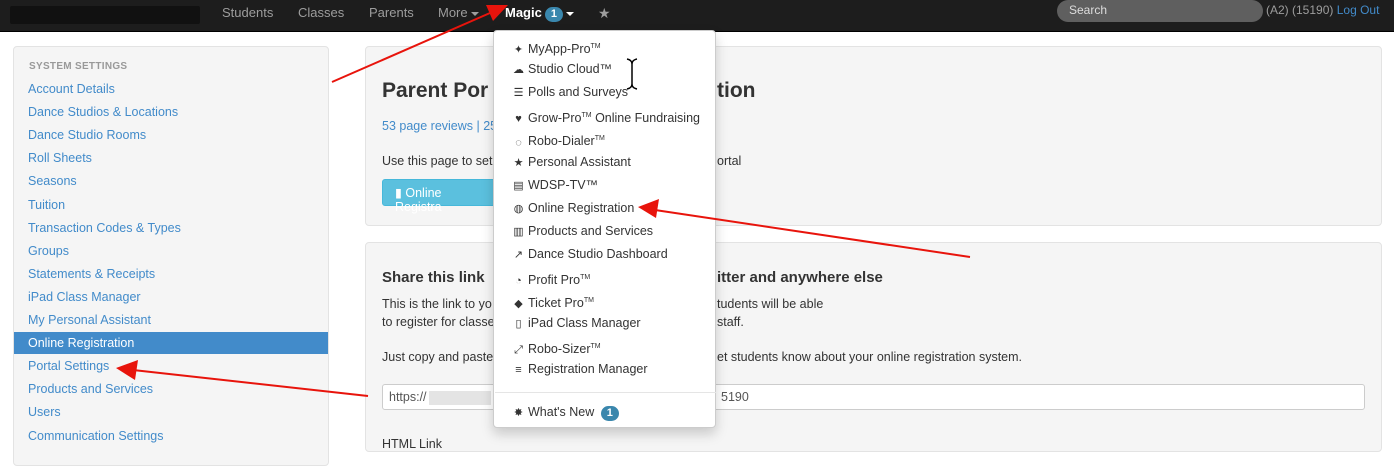  I want to click on stack-icon: ≡, so click(518, 370).